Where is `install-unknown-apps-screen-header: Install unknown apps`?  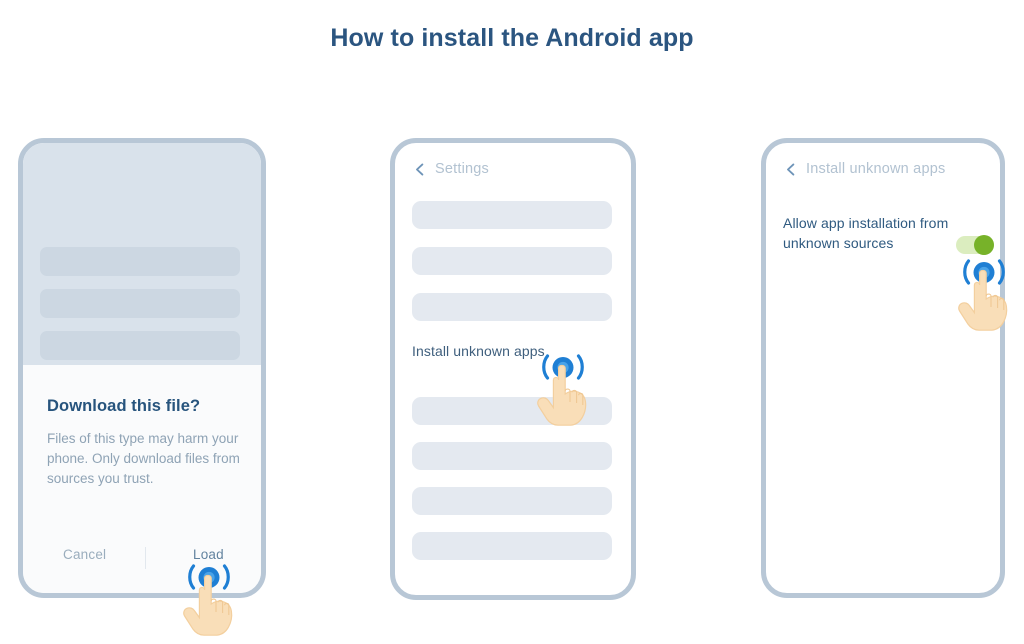 install-unknown-apps-screen-header: Install unknown apps is located at coordinates (864, 169).